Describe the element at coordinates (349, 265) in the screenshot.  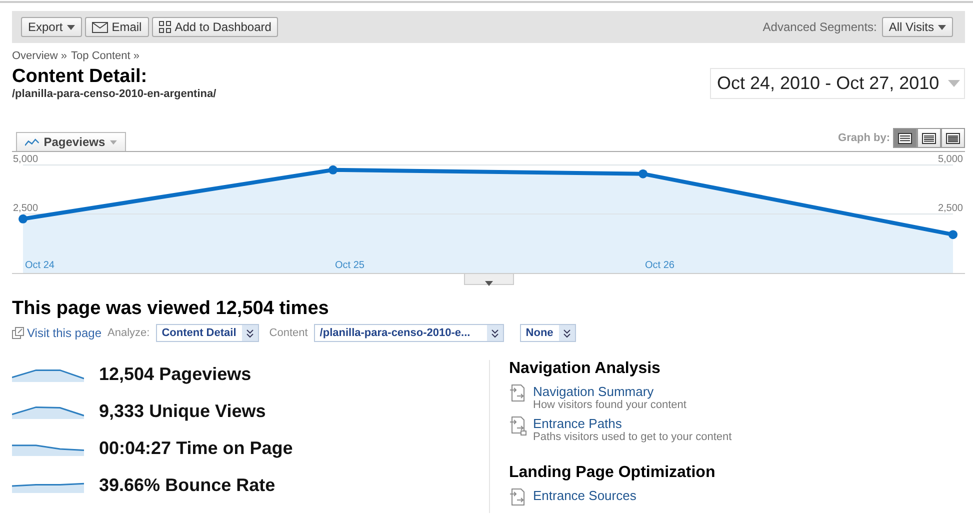
I see `axis-label: Oct 25` at that location.